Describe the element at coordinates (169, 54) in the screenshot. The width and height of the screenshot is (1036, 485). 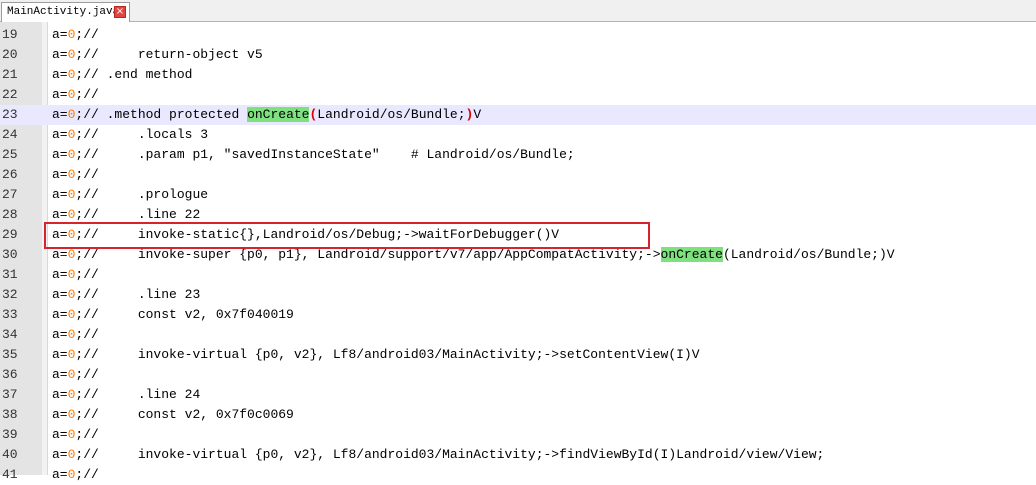
I see `code-content: ;// return-object v5` at that location.